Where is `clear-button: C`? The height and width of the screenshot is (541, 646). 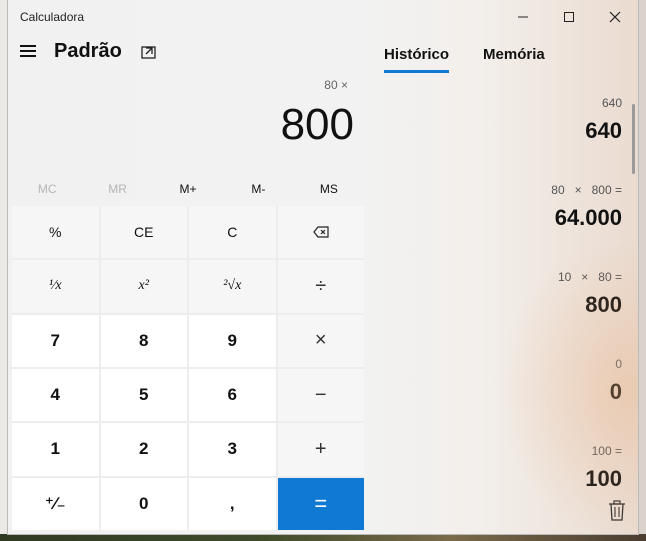
clear-button: C is located at coordinates (232, 232).